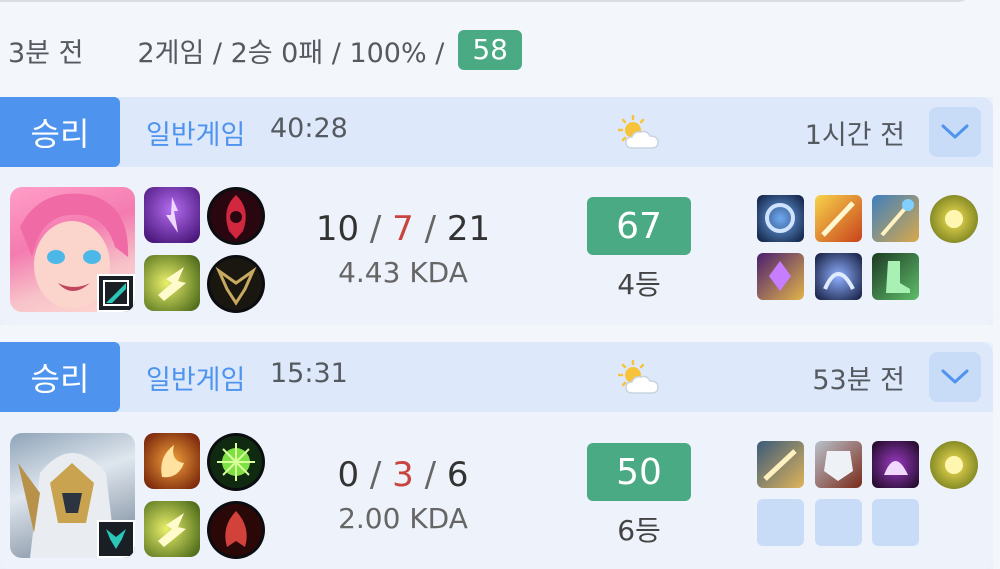 This screenshot has width=1000, height=569. Describe the element at coordinates (780, 464) in the screenshot. I see `item-shield-blade-icon` at that location.